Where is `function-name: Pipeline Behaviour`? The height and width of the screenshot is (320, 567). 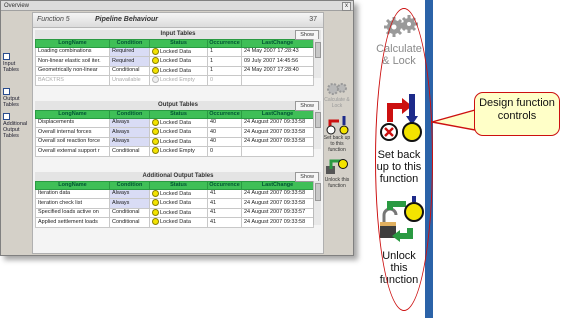
function-name: Pipeline Behaviour is located at coordinates (127, 19).